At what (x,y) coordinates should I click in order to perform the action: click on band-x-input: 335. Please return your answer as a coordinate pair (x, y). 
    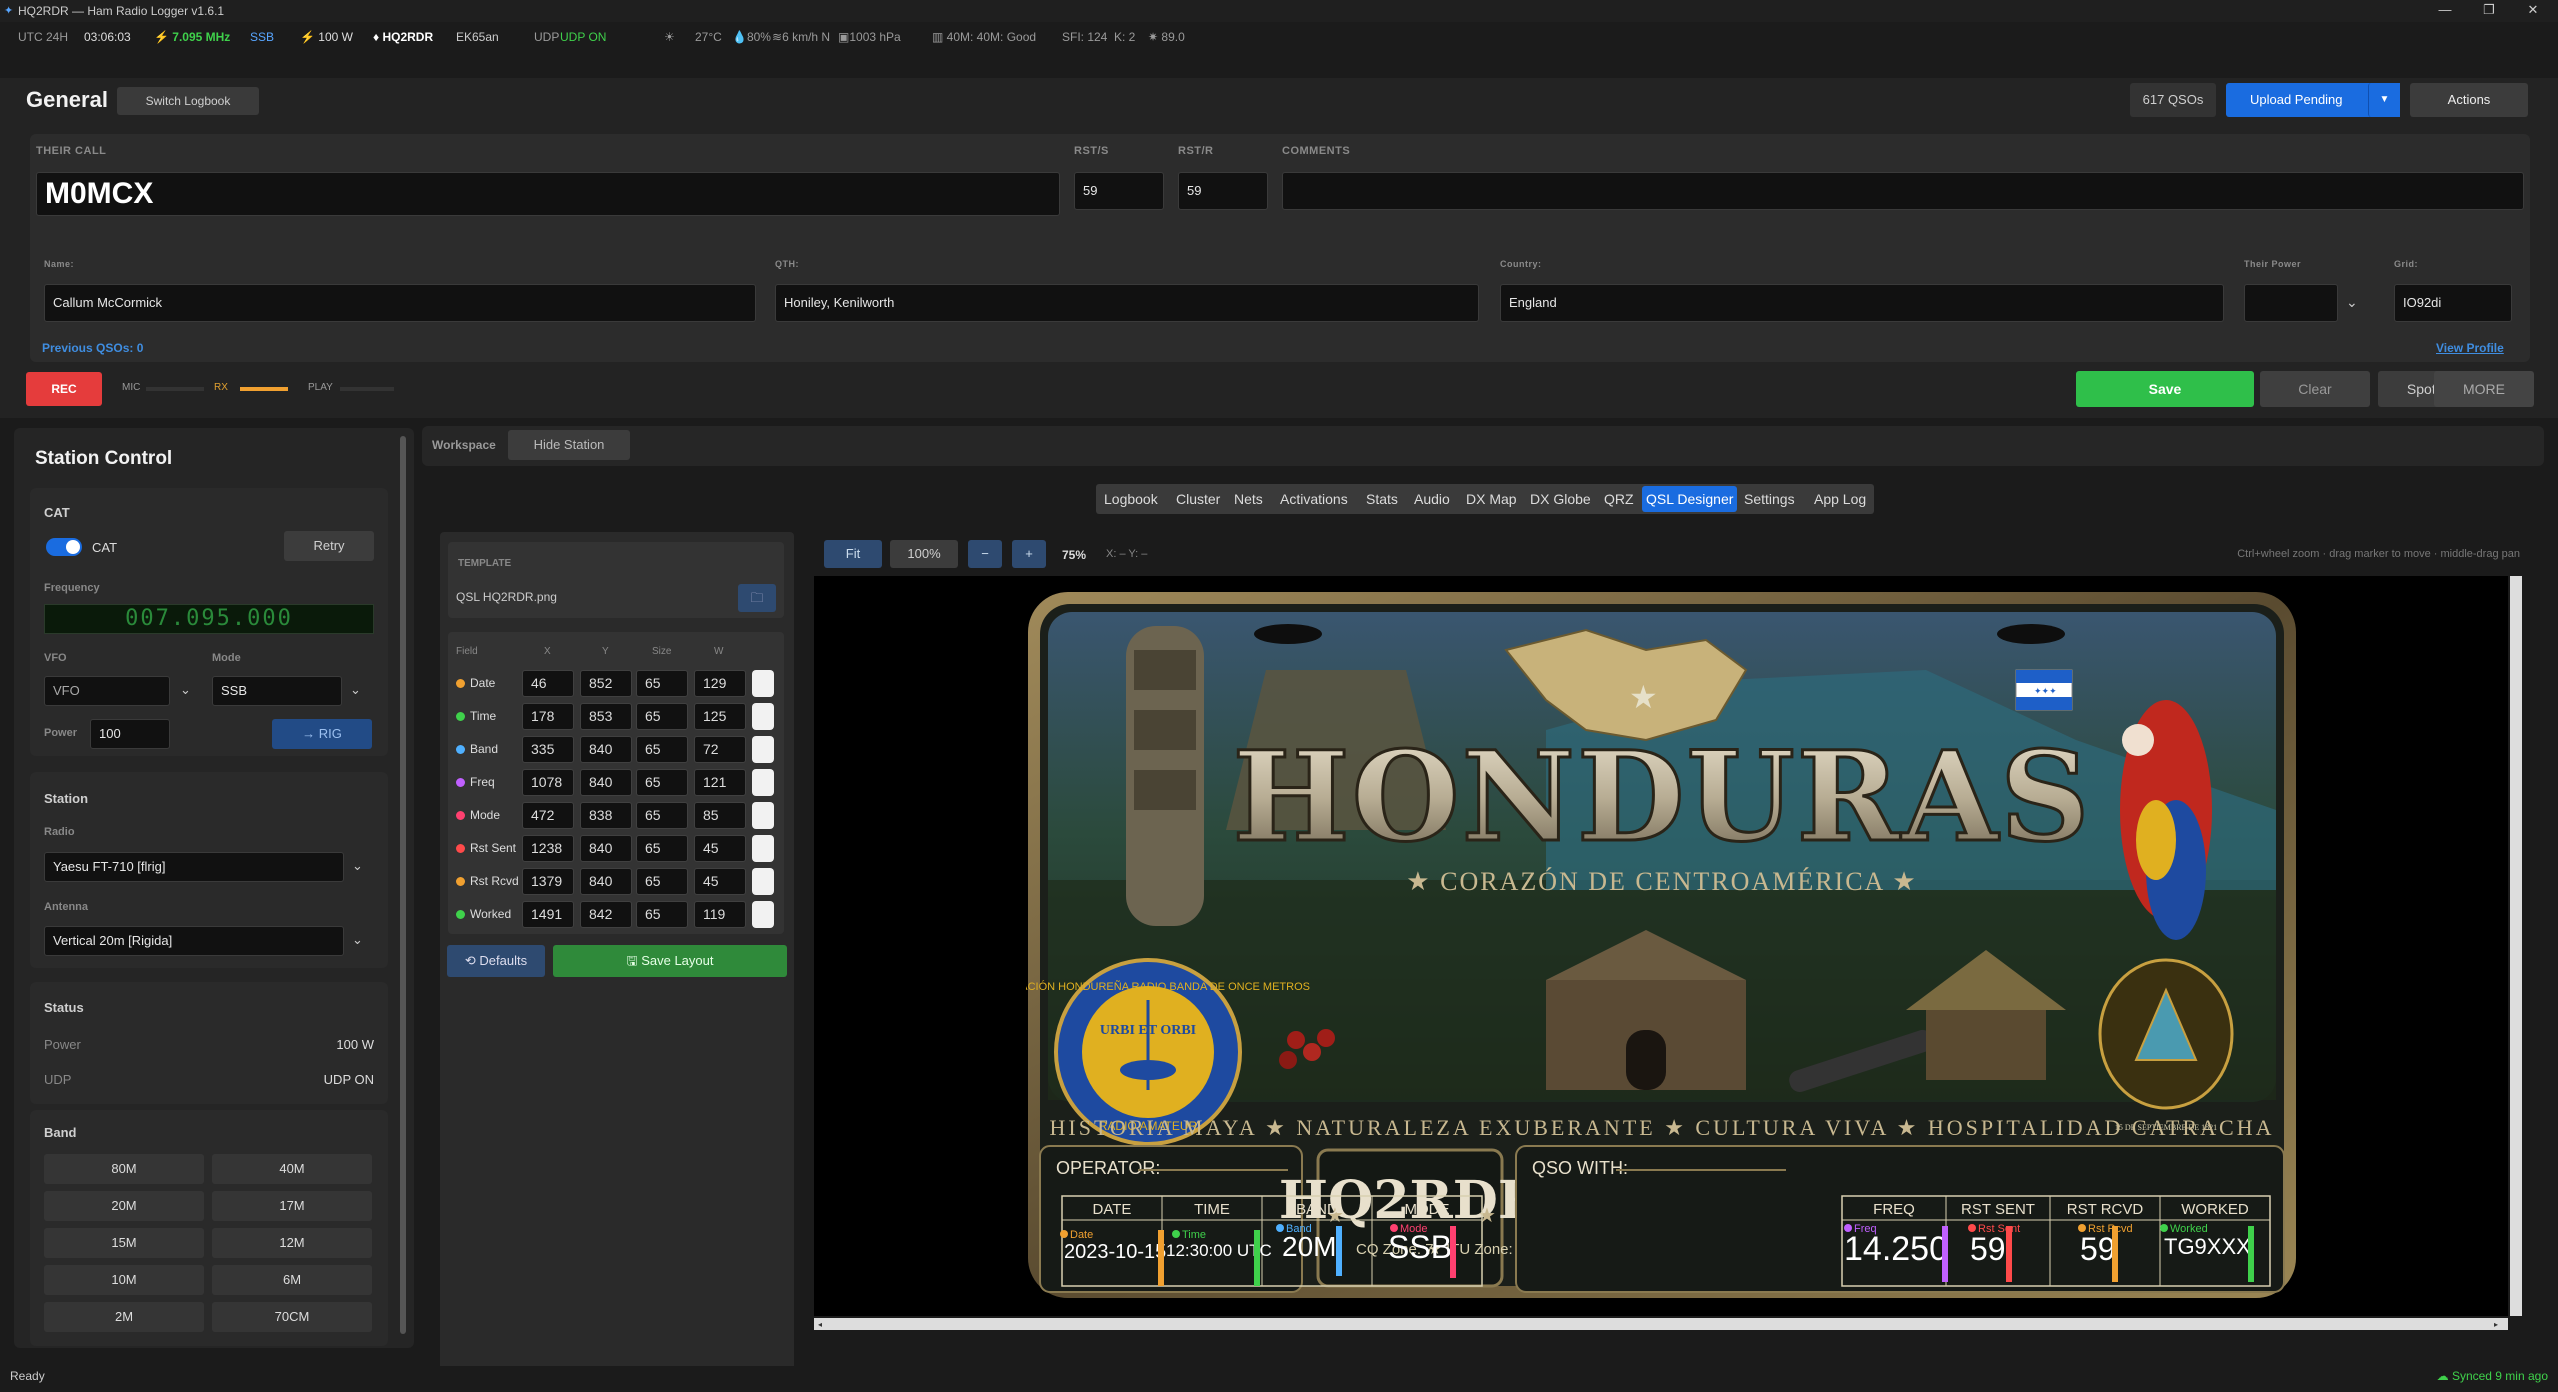
    Looking at the image, I should click on (548, 749).